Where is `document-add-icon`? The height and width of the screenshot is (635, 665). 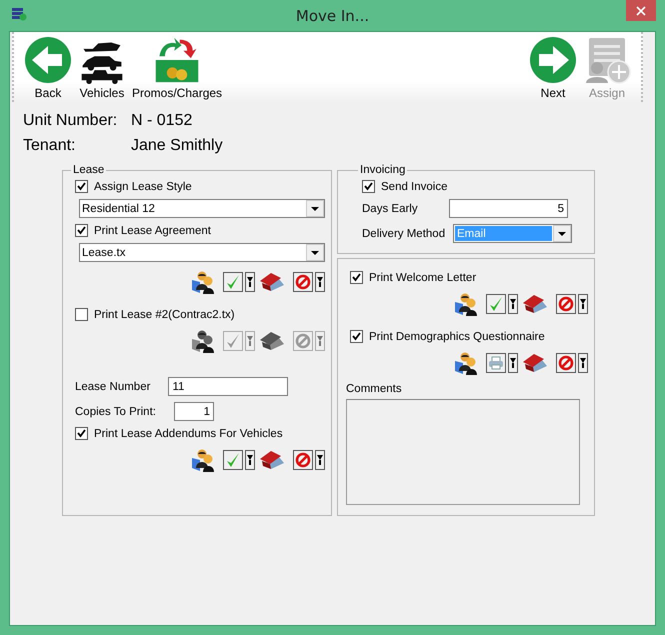
document-add-icon is located at coordinates (607, 60).